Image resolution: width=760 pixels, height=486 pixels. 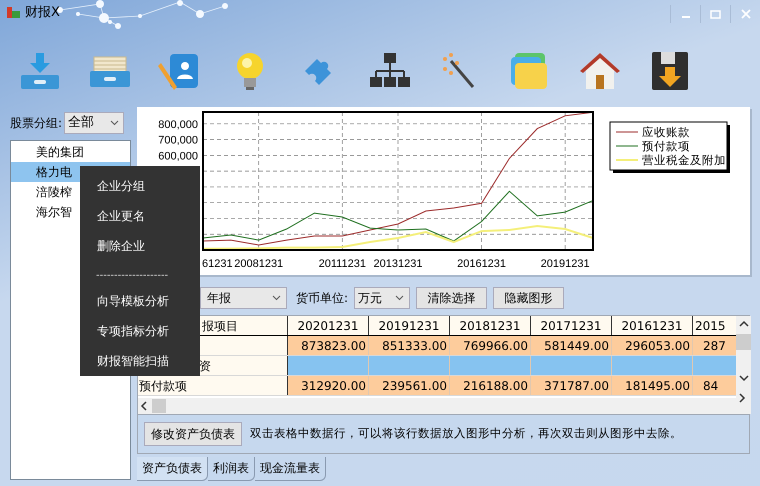 What do you see at coordinates (715, 14) in the screenshot?
I see `maximize-icon` at bounding box center [715, 14].